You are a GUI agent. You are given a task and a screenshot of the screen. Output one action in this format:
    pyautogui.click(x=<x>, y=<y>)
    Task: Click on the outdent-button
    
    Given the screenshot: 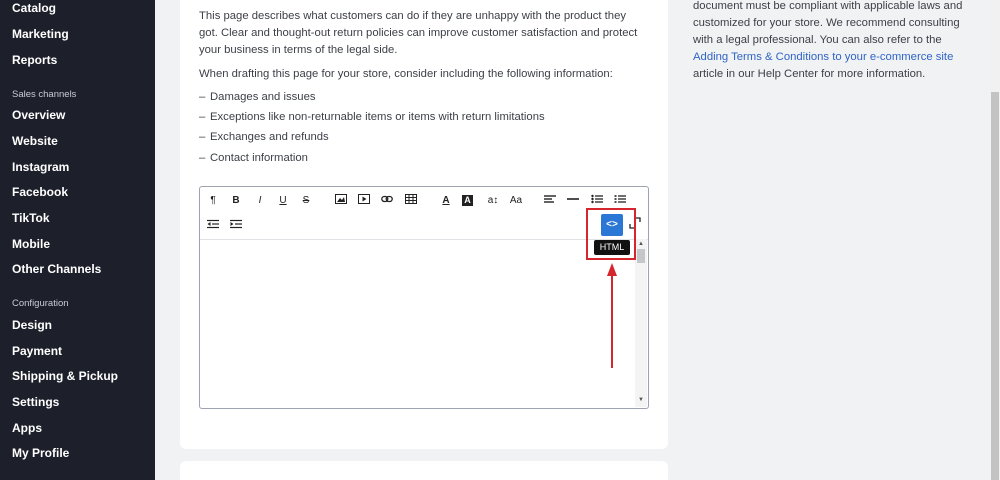 What is the action you would take?
    pyautogui.click(x=213, y=226)
    